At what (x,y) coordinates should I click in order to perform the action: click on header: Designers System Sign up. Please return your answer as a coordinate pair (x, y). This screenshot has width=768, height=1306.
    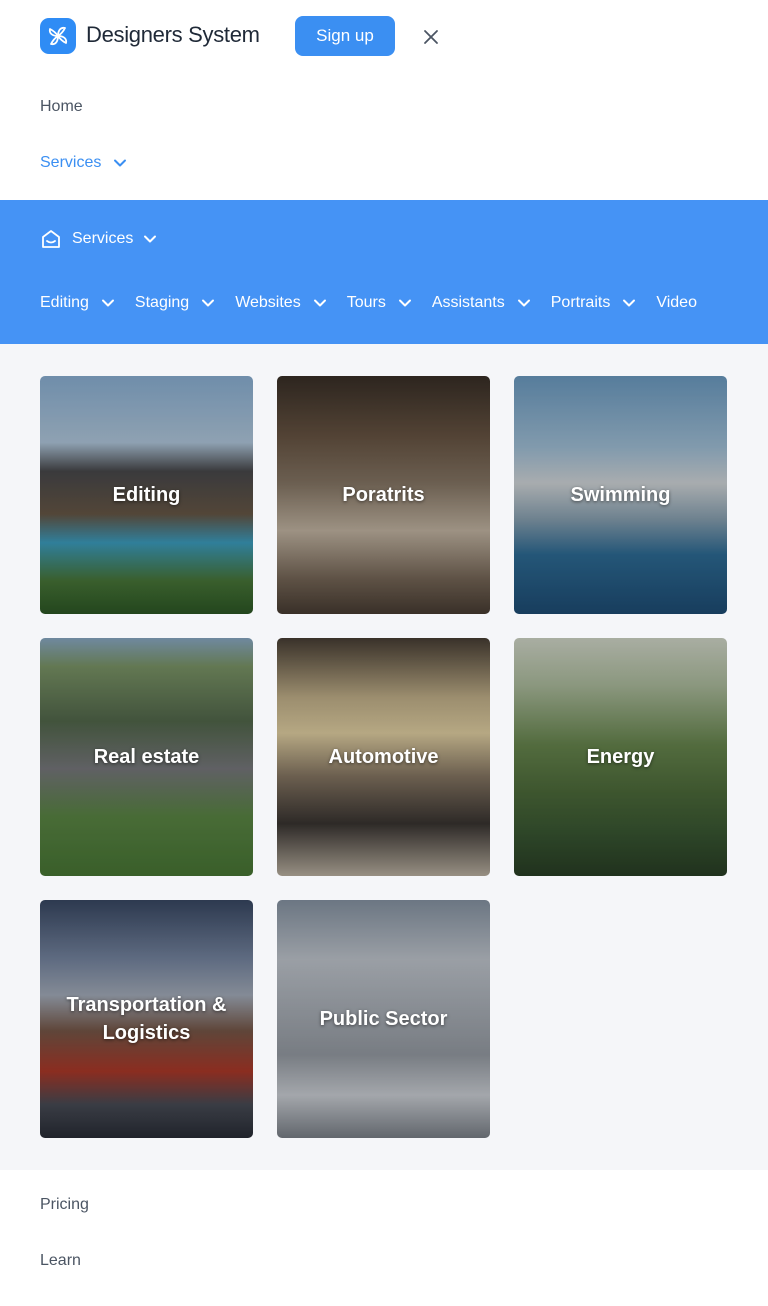
    Looking at the image, I should click on (384, 36).